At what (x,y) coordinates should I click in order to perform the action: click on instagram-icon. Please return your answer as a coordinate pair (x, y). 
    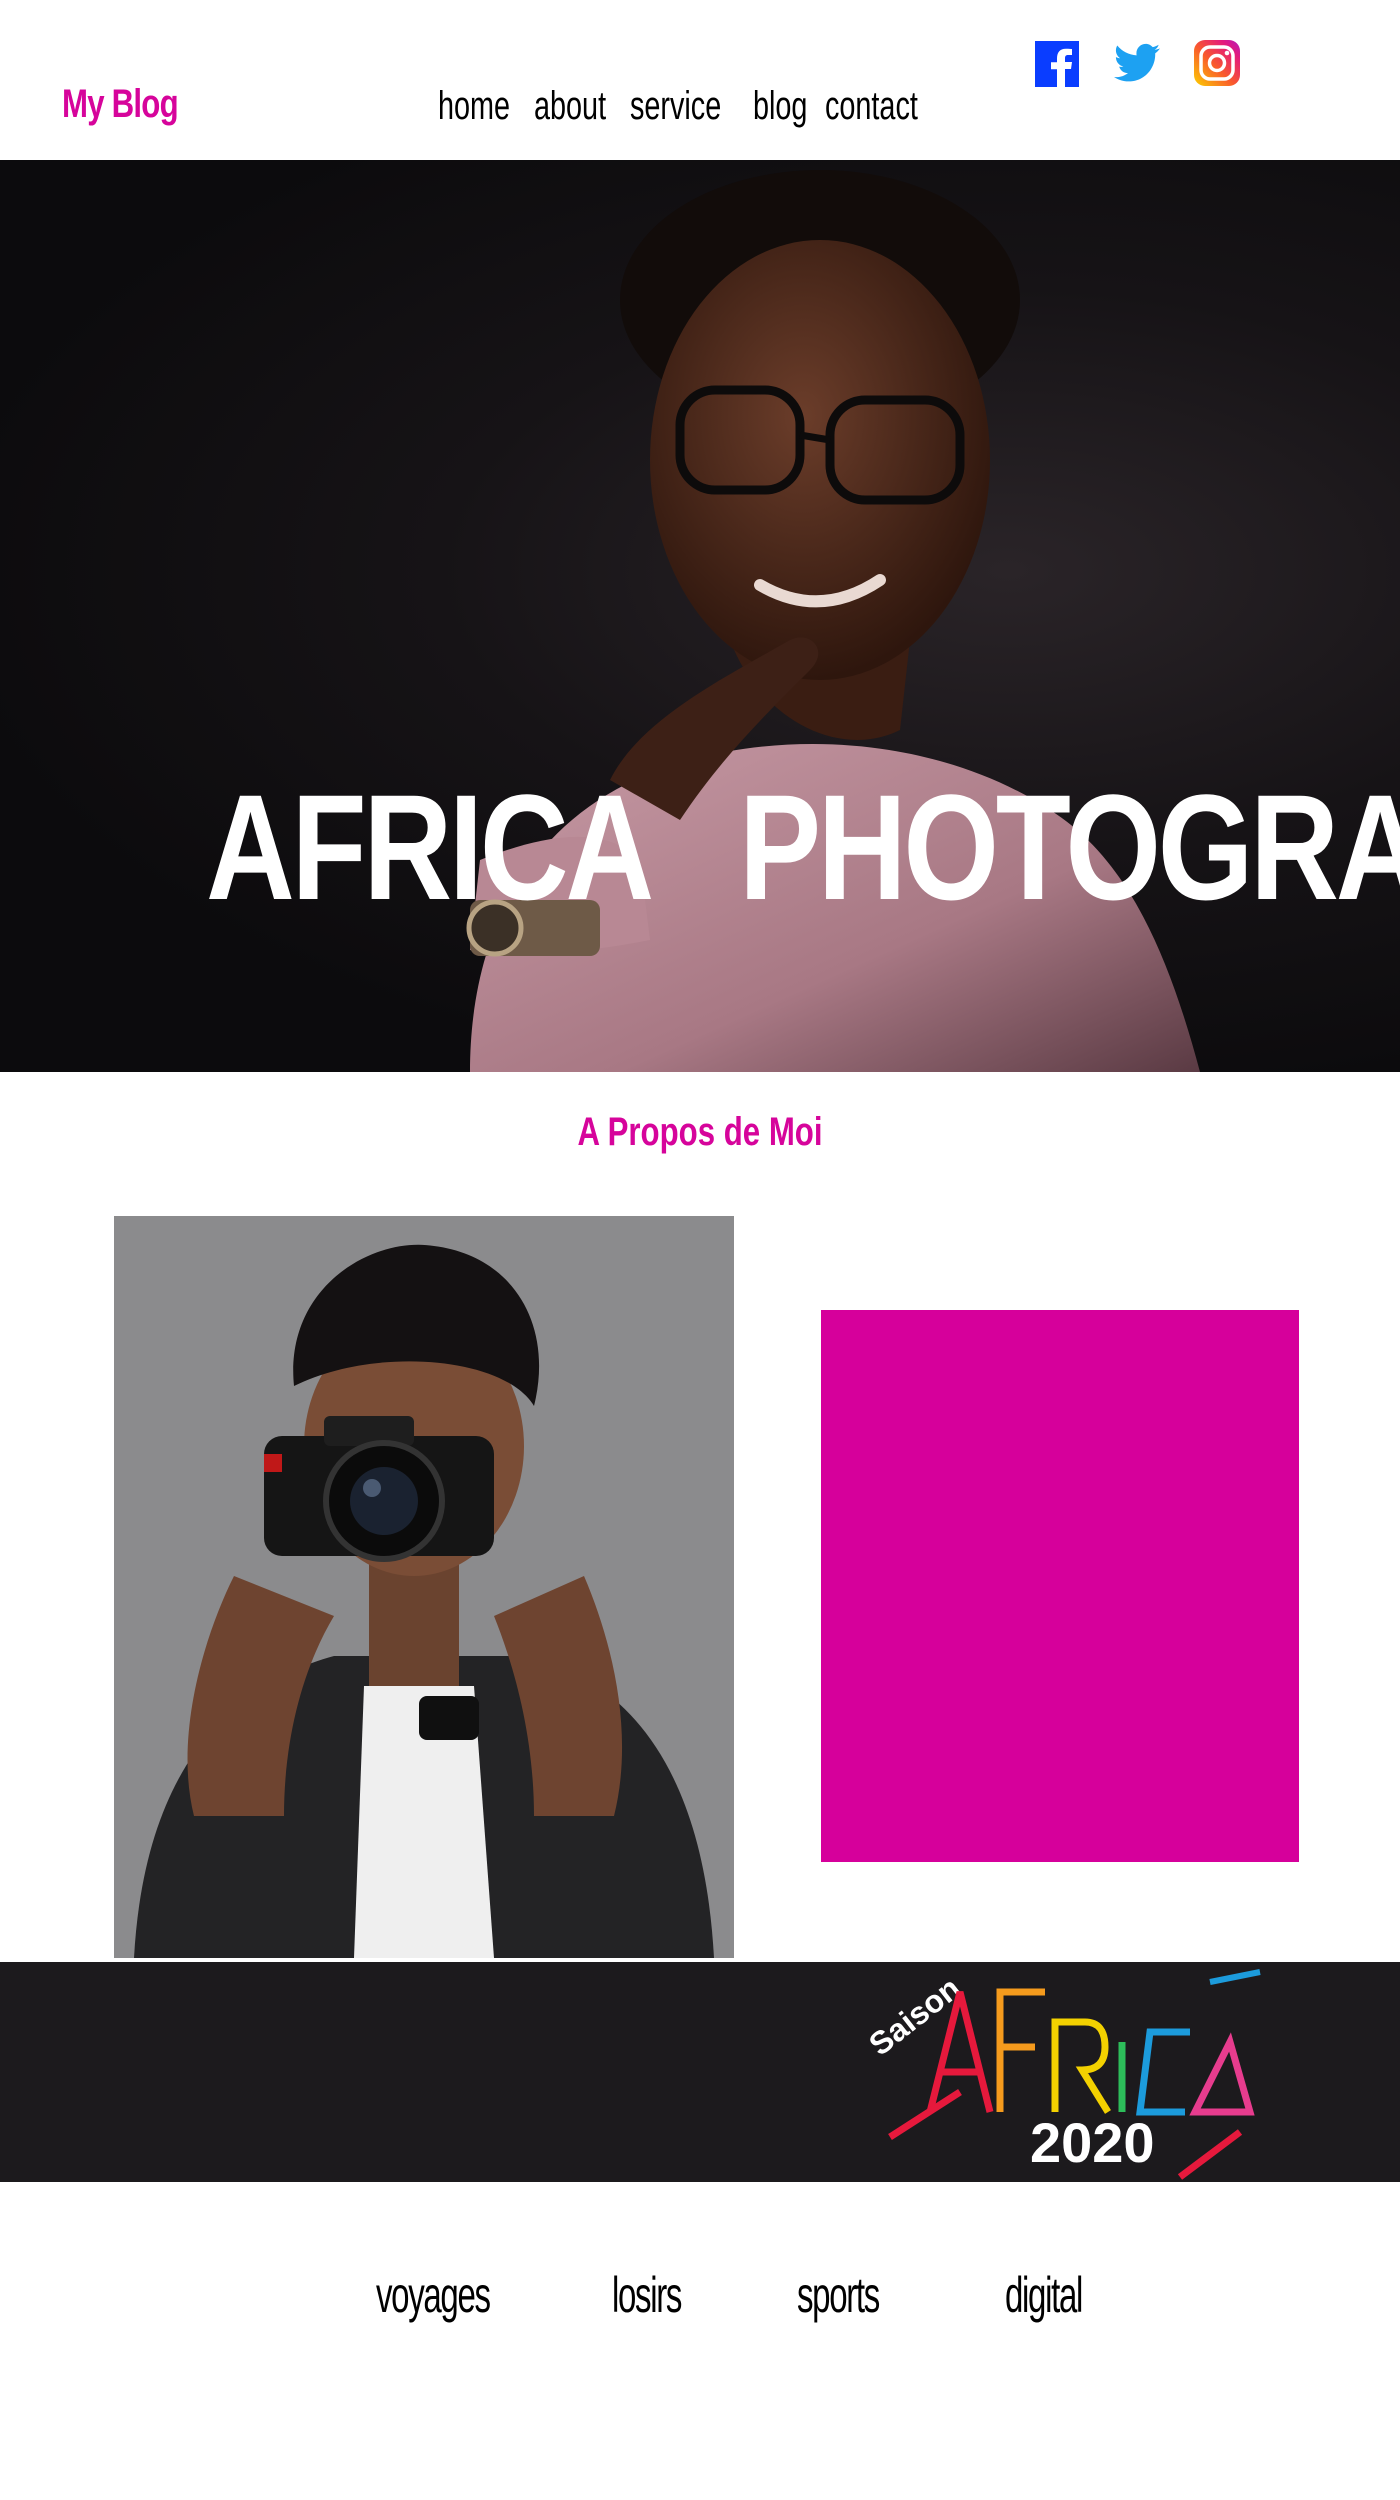
    Looking at the image, I should click on (1217, 63).